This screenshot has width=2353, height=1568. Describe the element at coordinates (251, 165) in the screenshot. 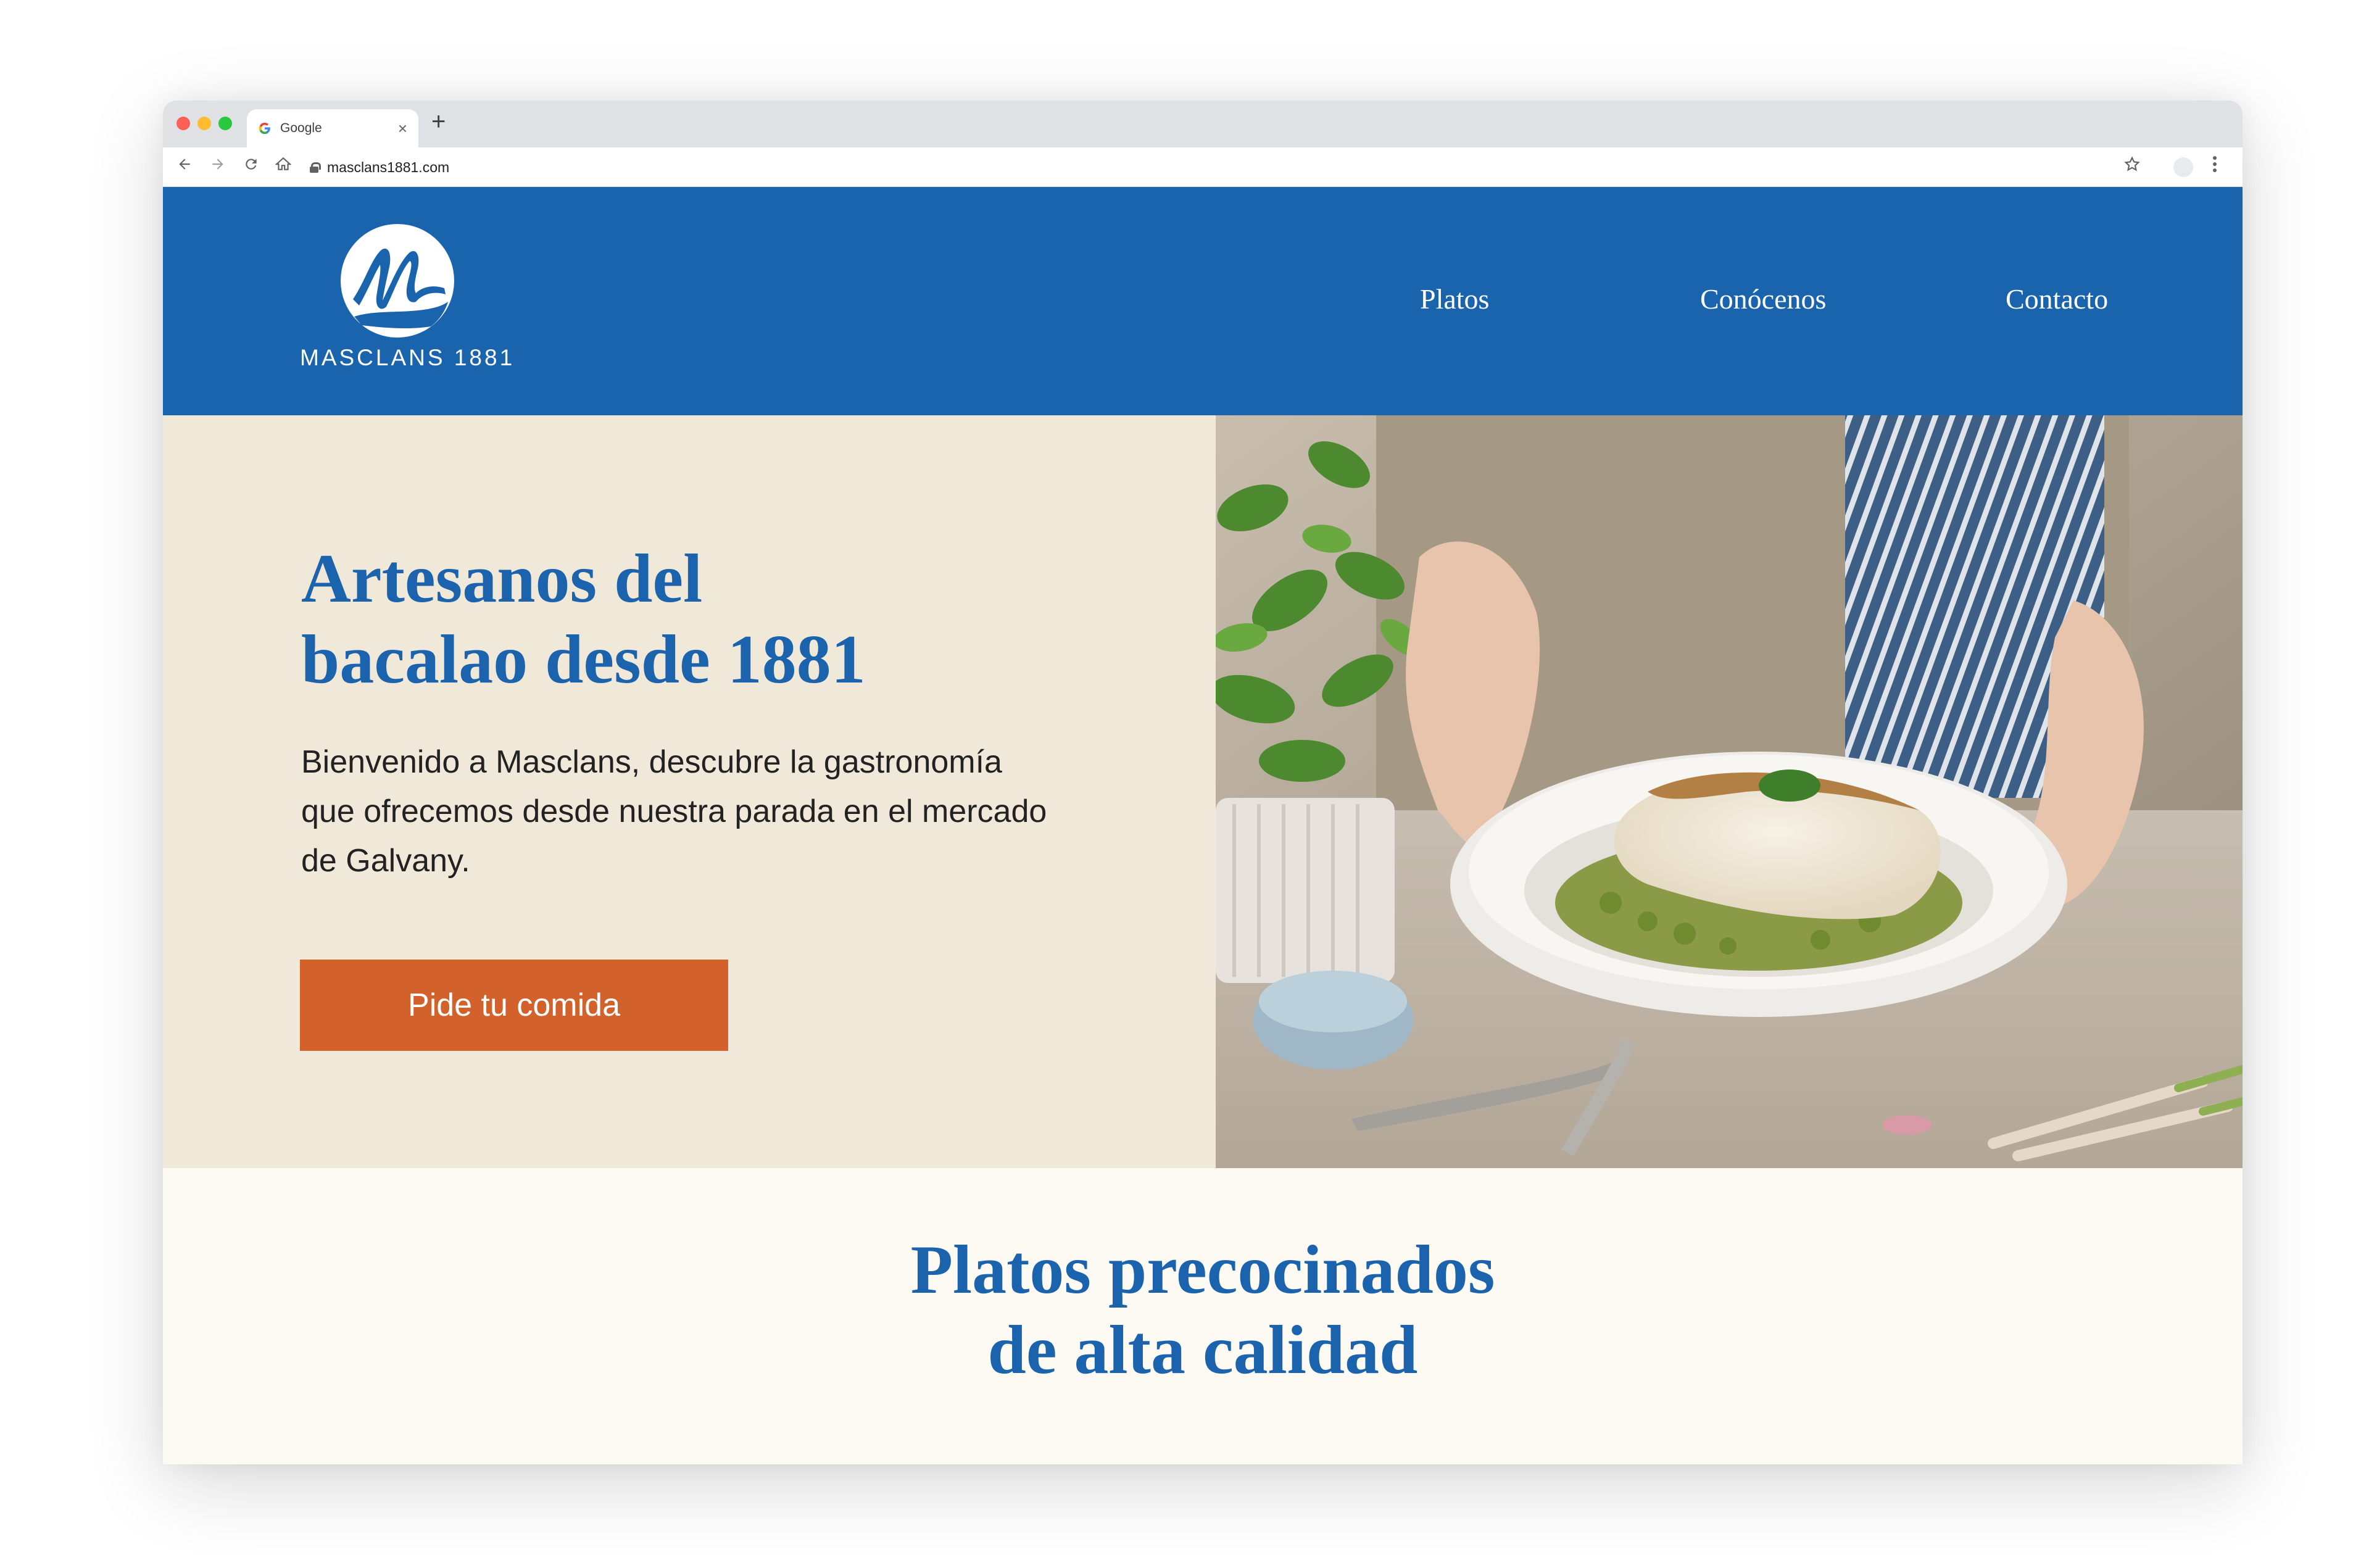

I see `reload-icon` at that location.